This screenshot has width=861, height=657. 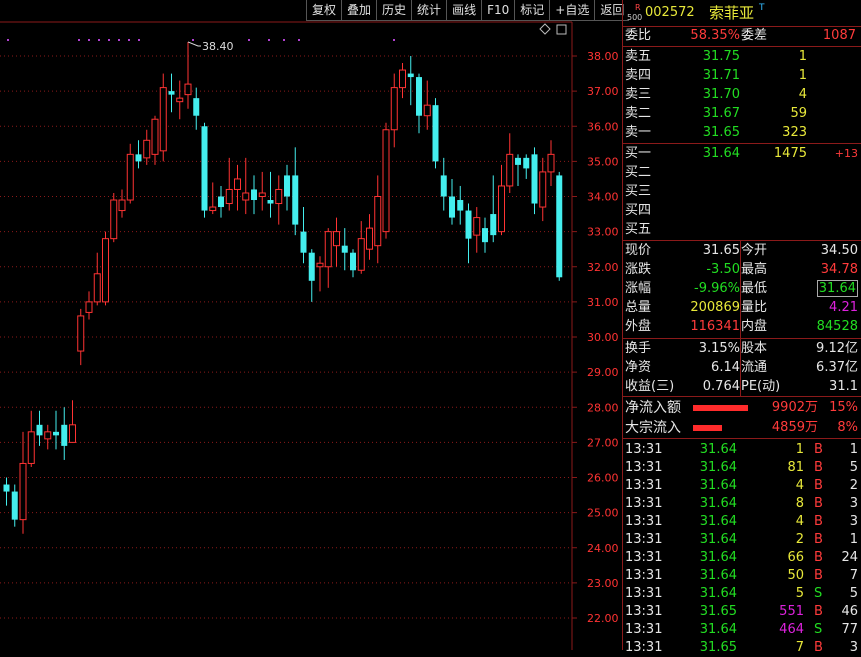 What do you see at coordinates (638, 307) in the screenshot?
I see `quote-label: 总量` at bounding box center [638, 307].